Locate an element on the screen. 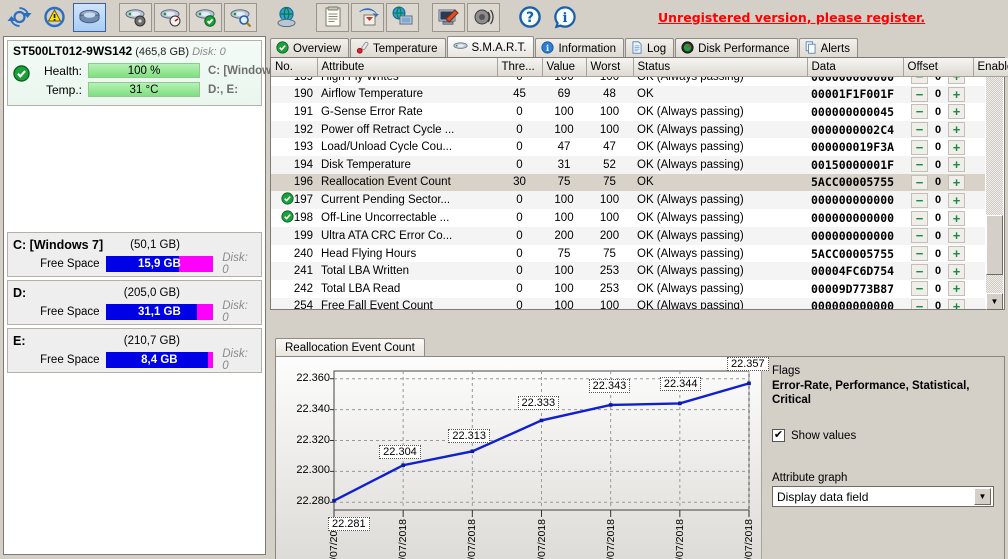 The image size is (1008, 559). column-header: Value is located at coordinates (564, 67).